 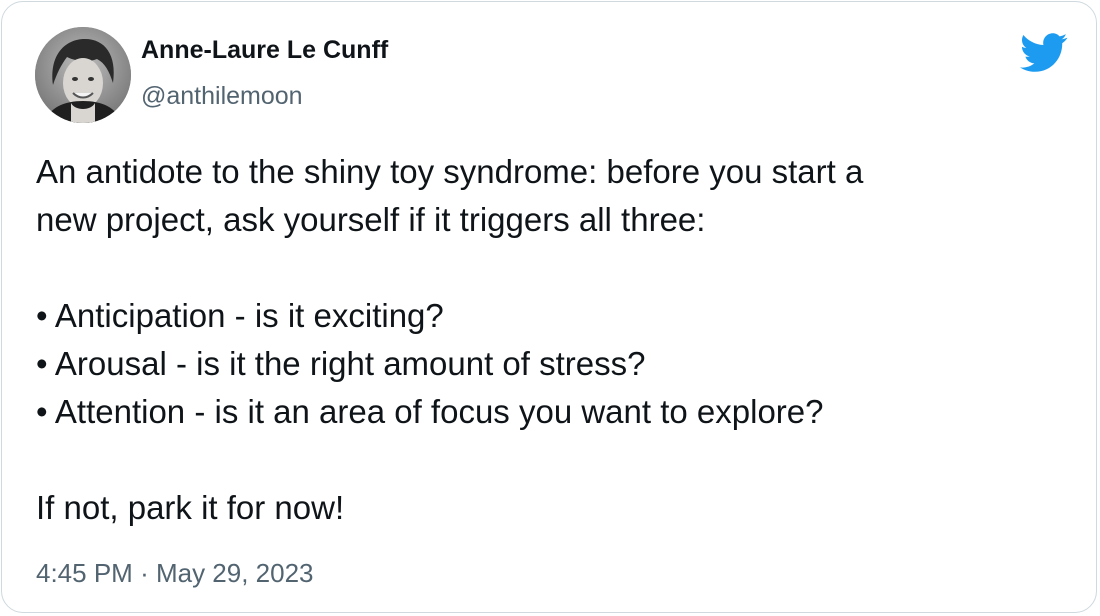 I want to click on tweet-date: May 29, 2023, so click(x=234, y=573).